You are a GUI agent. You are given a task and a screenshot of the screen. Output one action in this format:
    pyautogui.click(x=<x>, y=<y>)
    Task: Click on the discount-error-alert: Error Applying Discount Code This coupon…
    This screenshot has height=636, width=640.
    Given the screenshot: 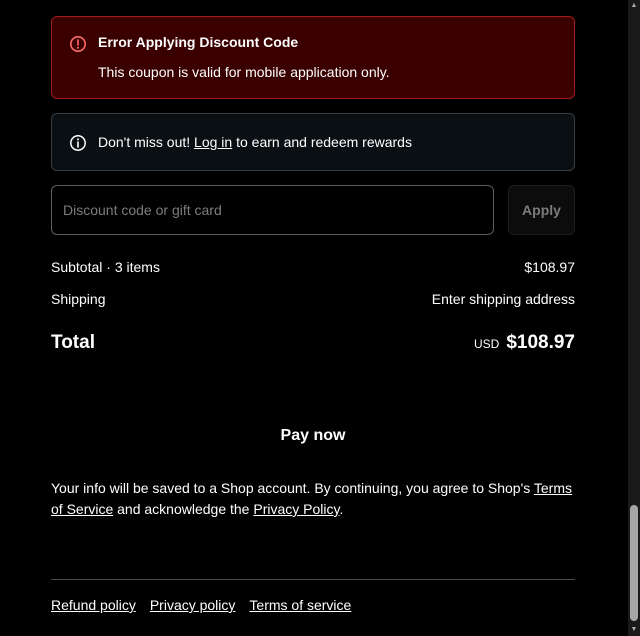 What is the action you would take?
    pyautogui.click(x=313, y=57)
    